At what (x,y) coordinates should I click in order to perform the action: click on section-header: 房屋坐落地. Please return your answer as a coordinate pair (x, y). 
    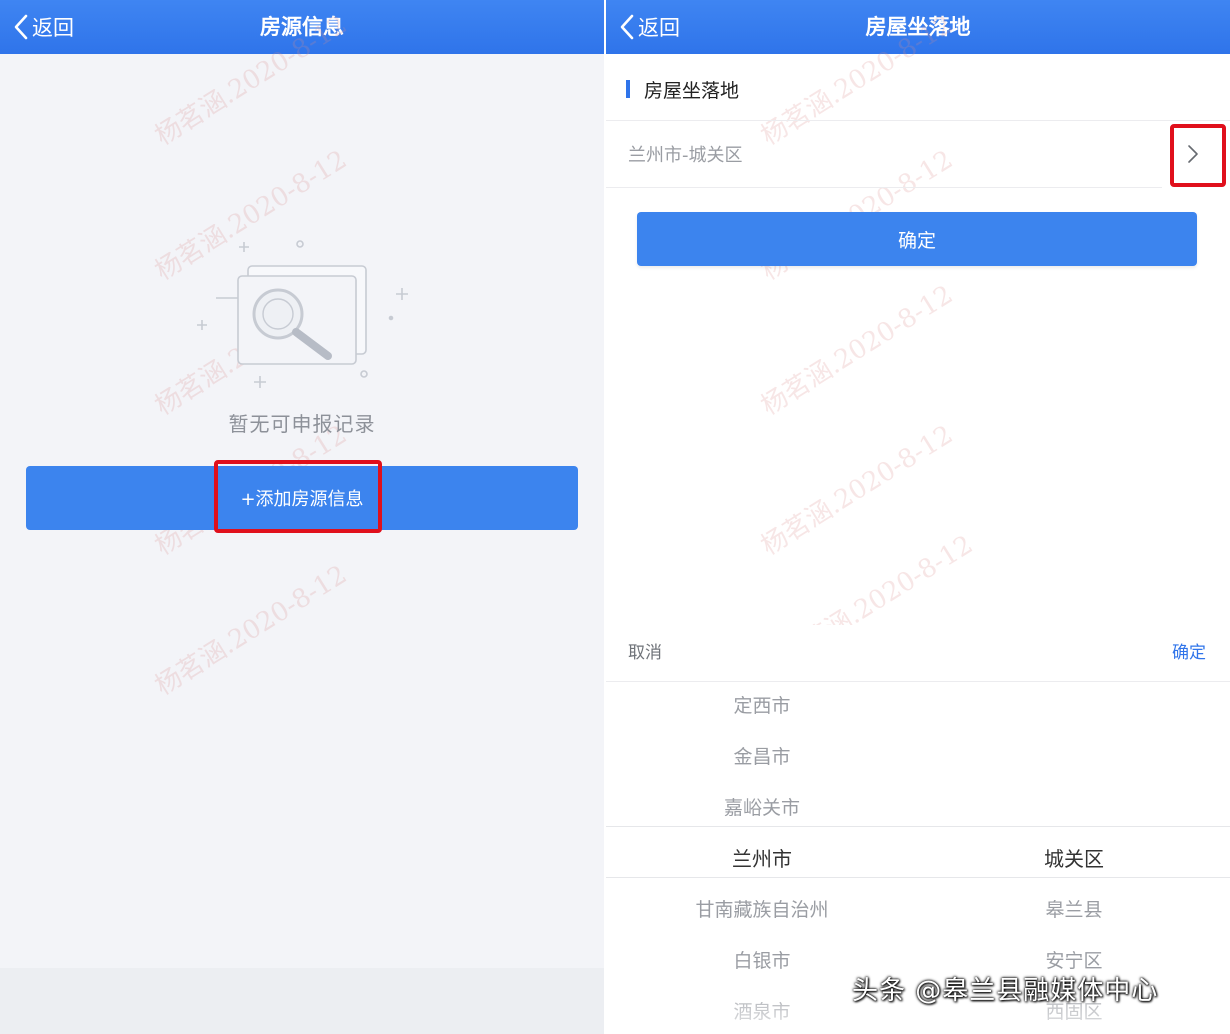
    Looking at the image, I should click on (918, 89).